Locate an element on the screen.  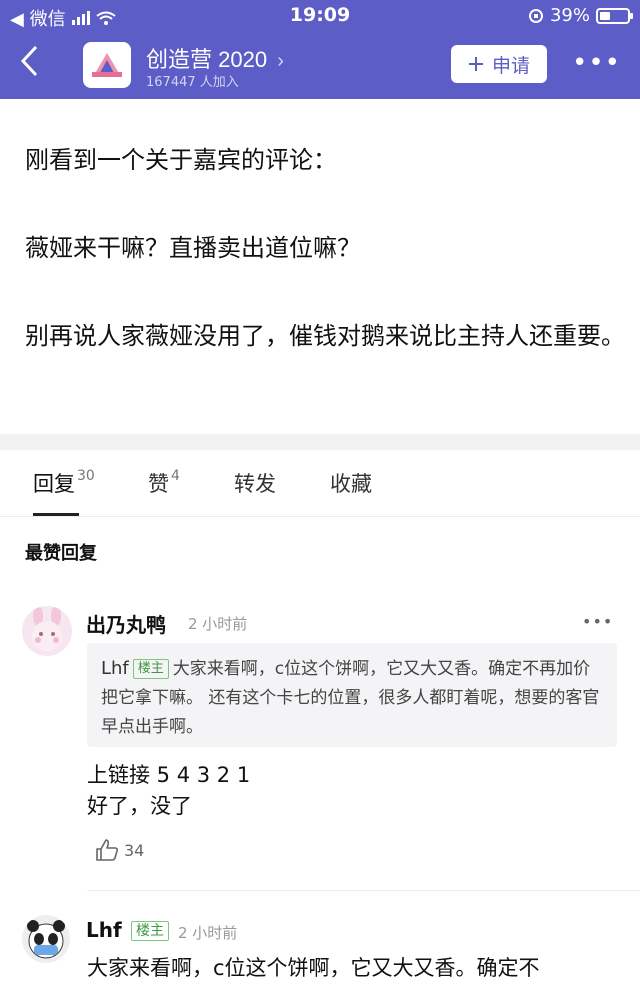
thumbs-up-icon is located at coordinates (107, 850).